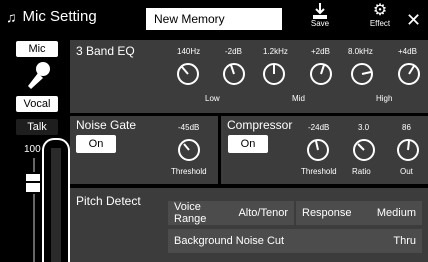 This screenshot has height=262, width=428. What do you see at coordinates (360, 51) in the screenshot?
I see `eq-high-freq: 8.0kHz` at bounding box center [360, 51].